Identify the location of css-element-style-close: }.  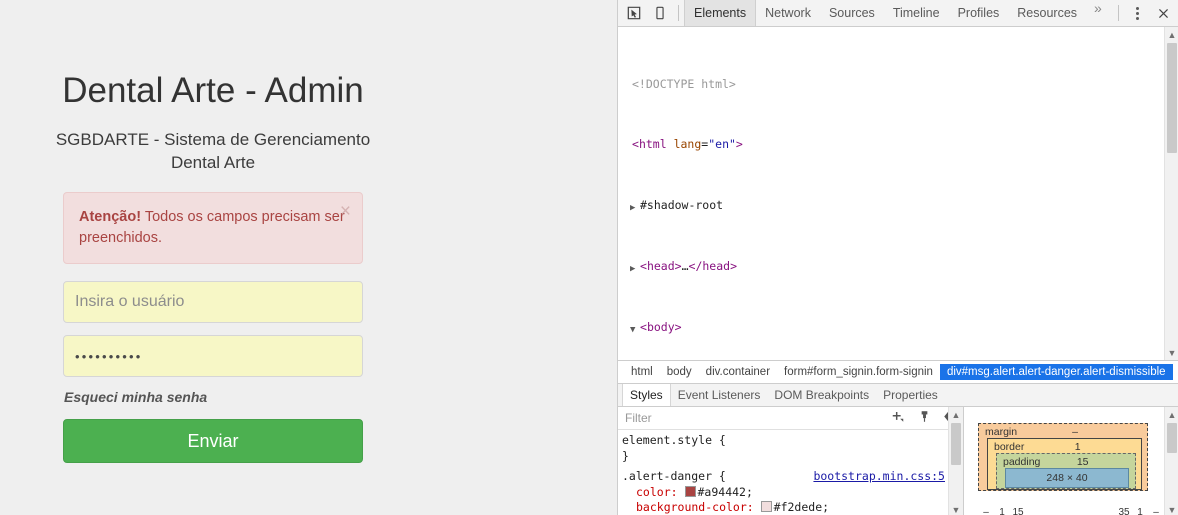
(625, 455).